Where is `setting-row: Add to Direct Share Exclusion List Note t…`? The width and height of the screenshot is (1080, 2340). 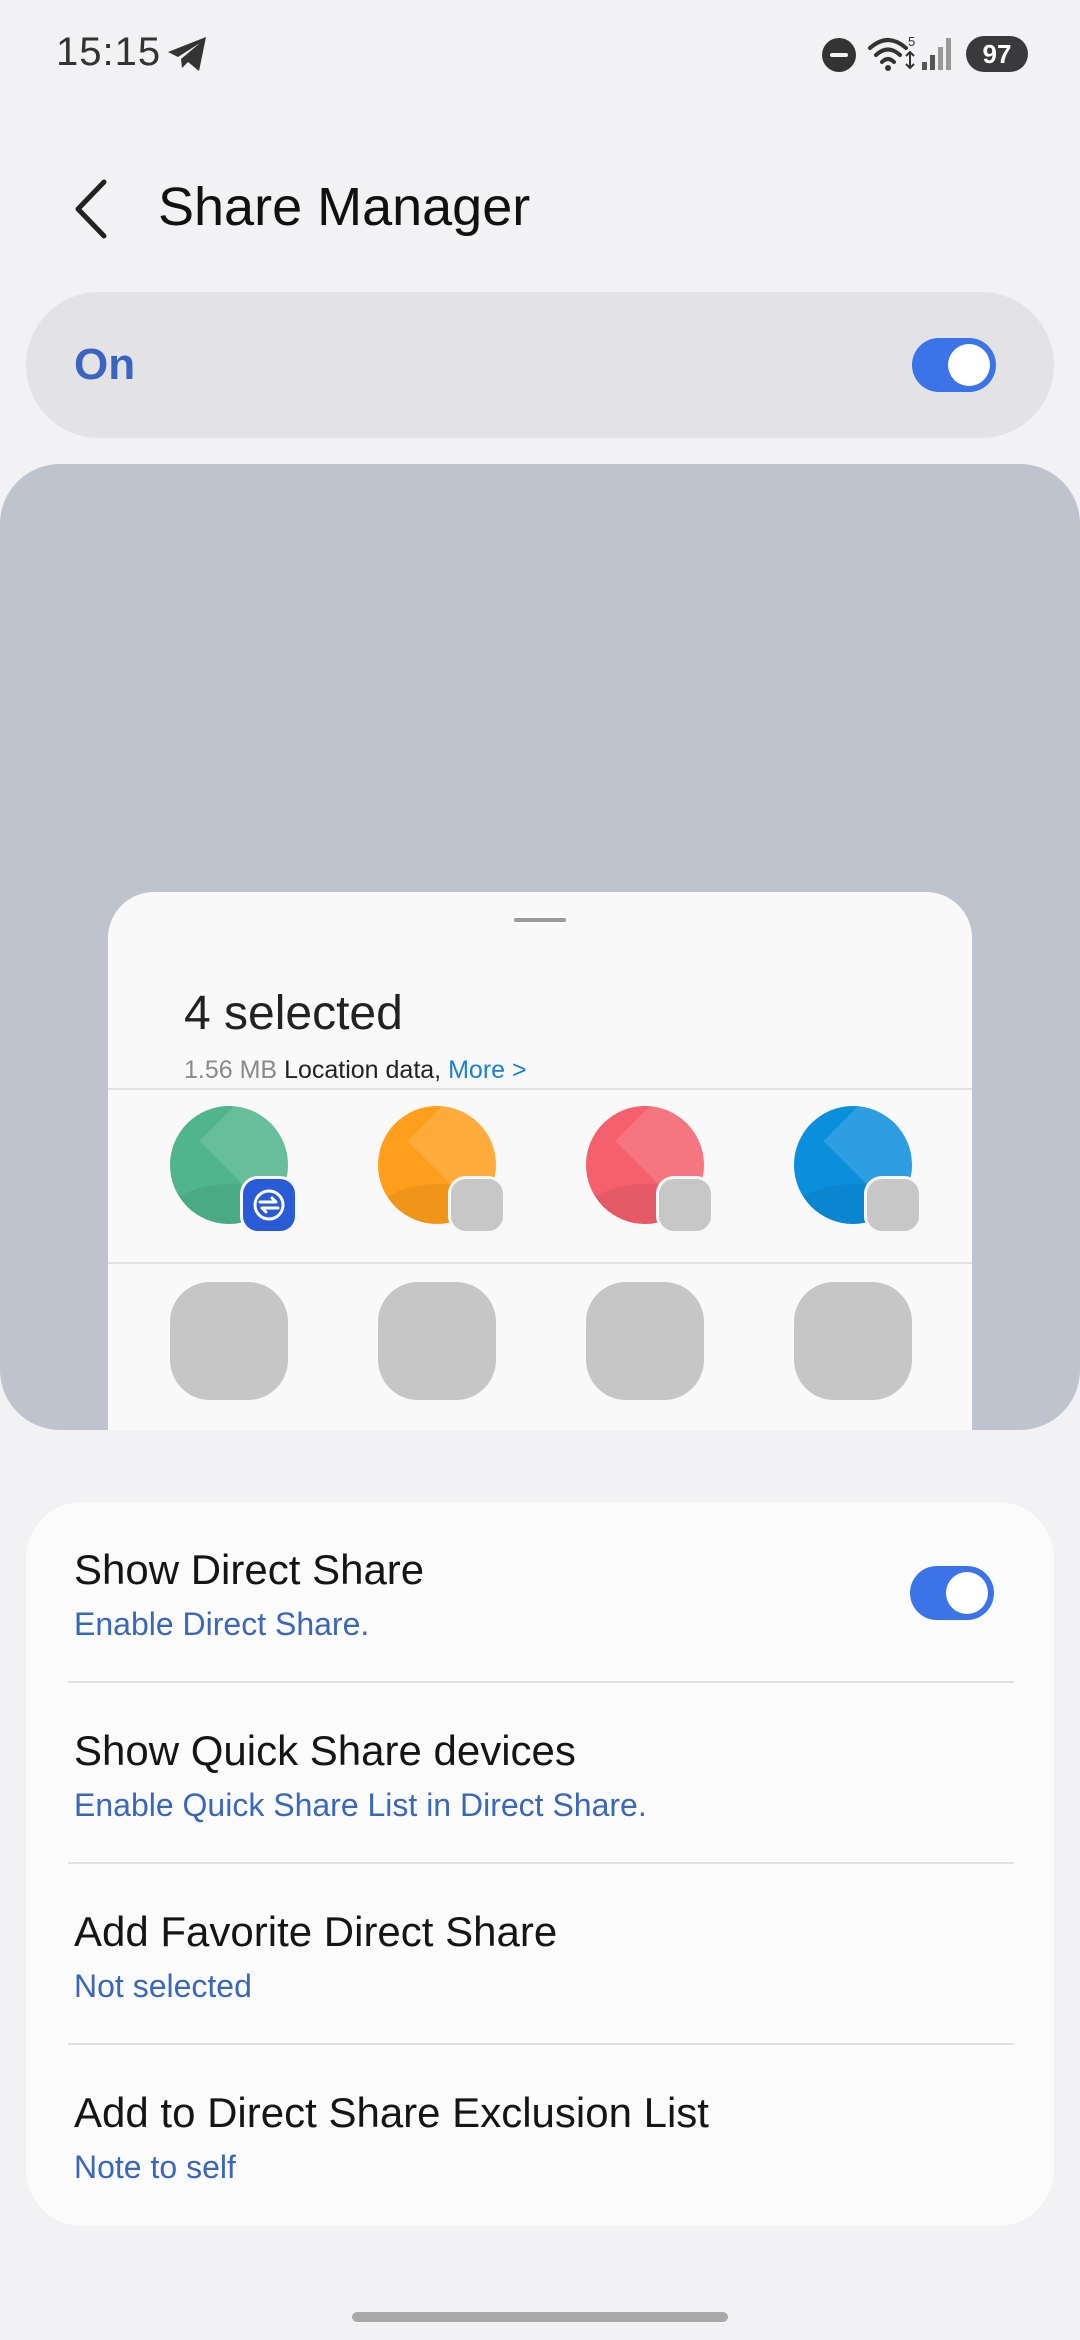
setting-row: Add to Direct Share Exclusion List Note t… is located at coordinates (540, 2135).